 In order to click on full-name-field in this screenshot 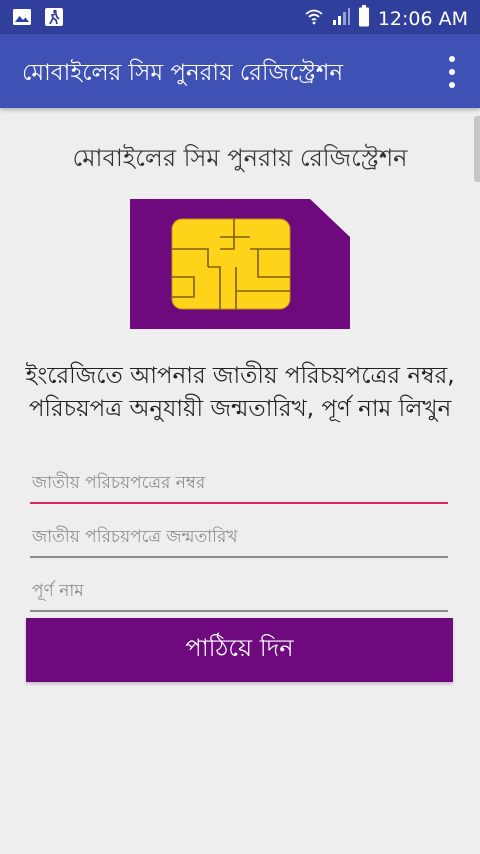, I will do `click(239, 592)`.